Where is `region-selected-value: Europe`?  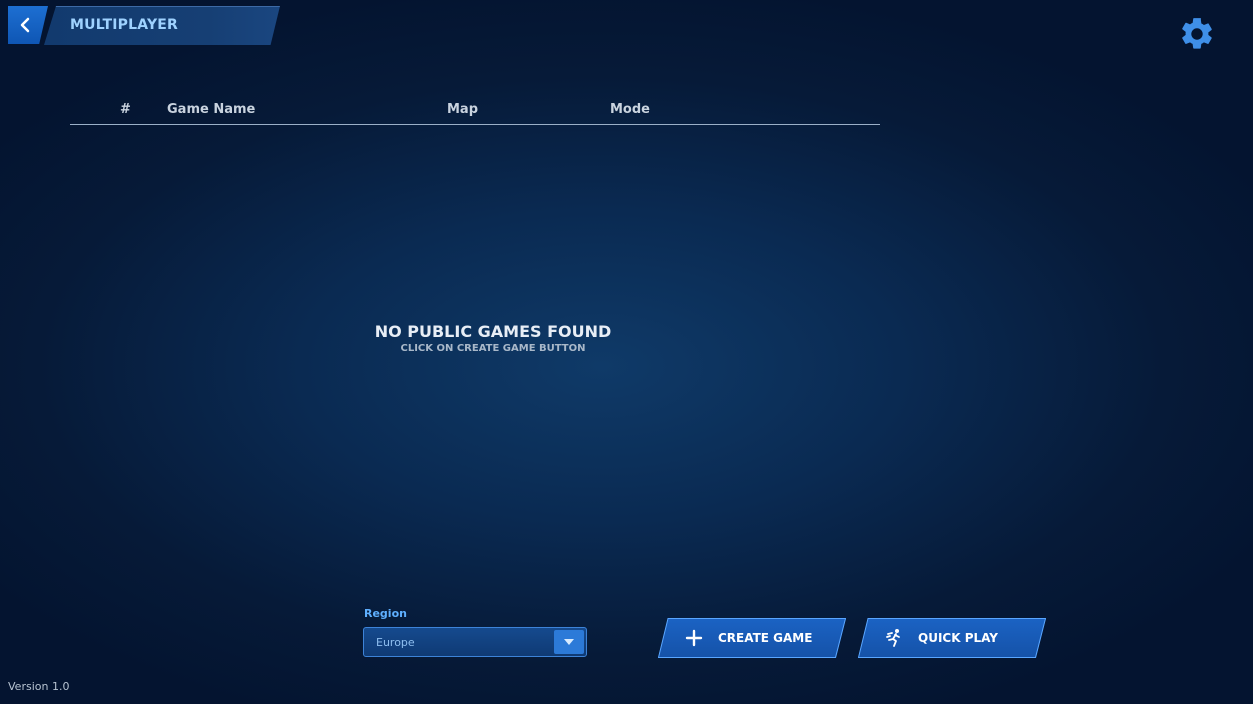 region-selected-value: Europe is located at coordinates (395, 642).